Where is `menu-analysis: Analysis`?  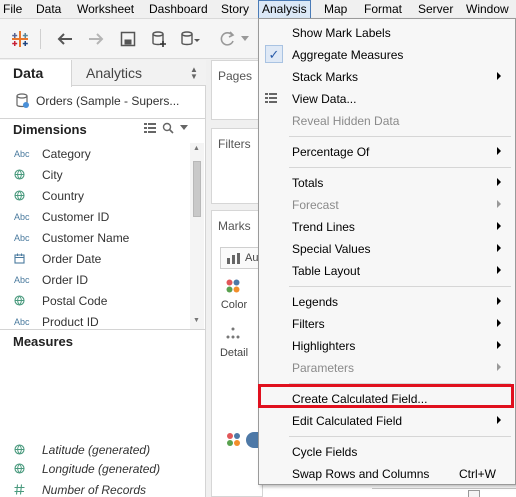 menu-analysis: Analysis is located at coordinates (284, 9).